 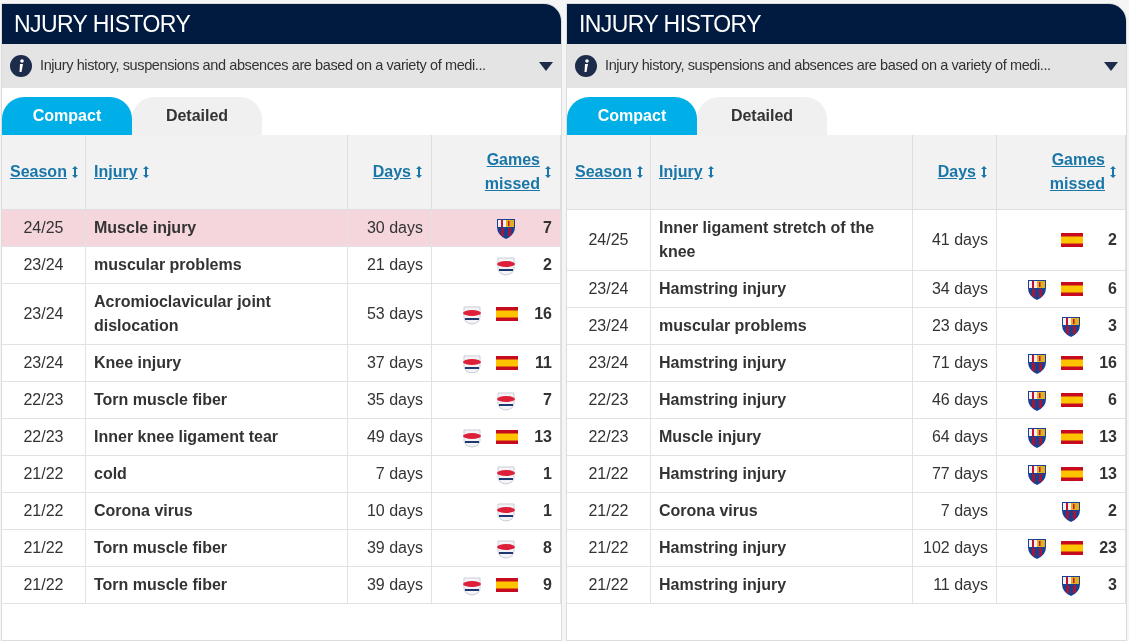 What do you see at coordinates (955, 474) in the screenshot?
I see `days-cell: 77 days` at bounding box center [955, 474].